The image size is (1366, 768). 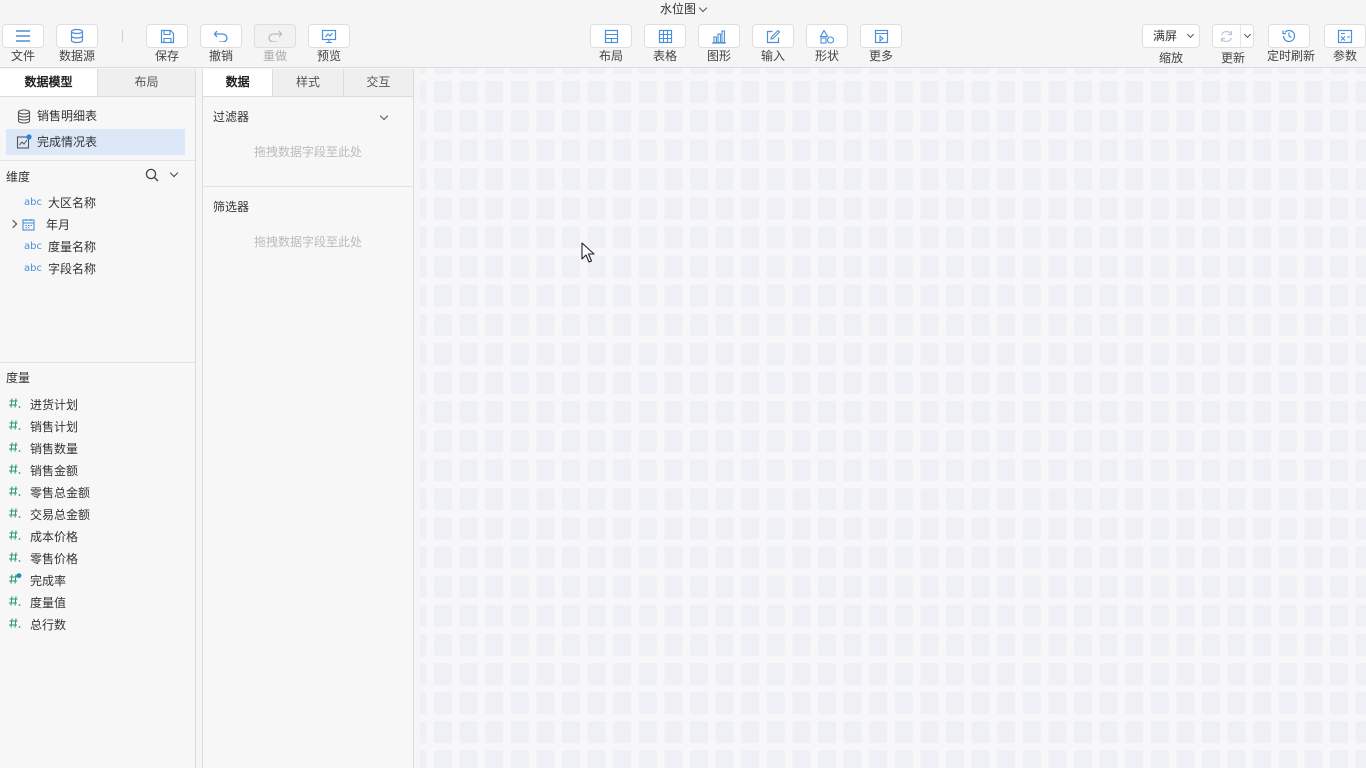 I want to click on dimension-header: 维度, so click(x=97, y=176).